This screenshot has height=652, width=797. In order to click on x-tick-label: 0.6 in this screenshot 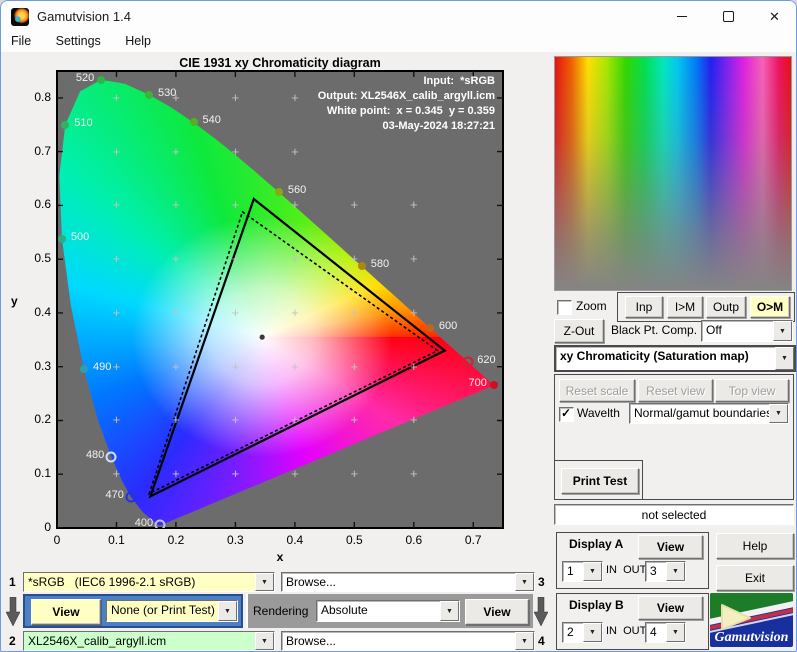, I will do `click(414, 540)`.